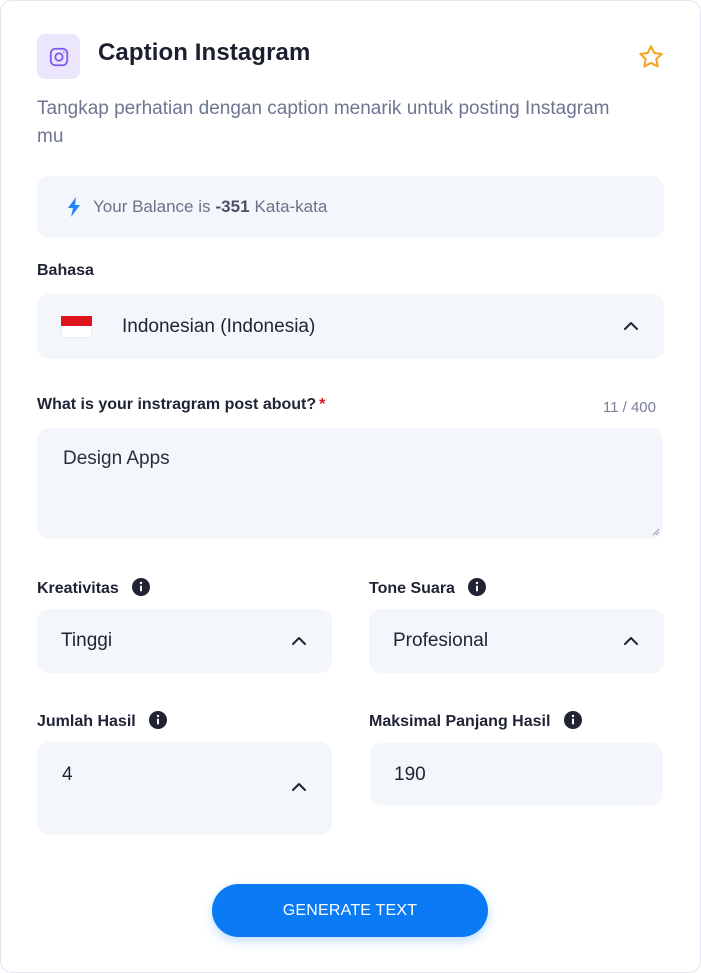 The image size is (701, 973). I want to click on results-count-select: 4, so click(184, 788).